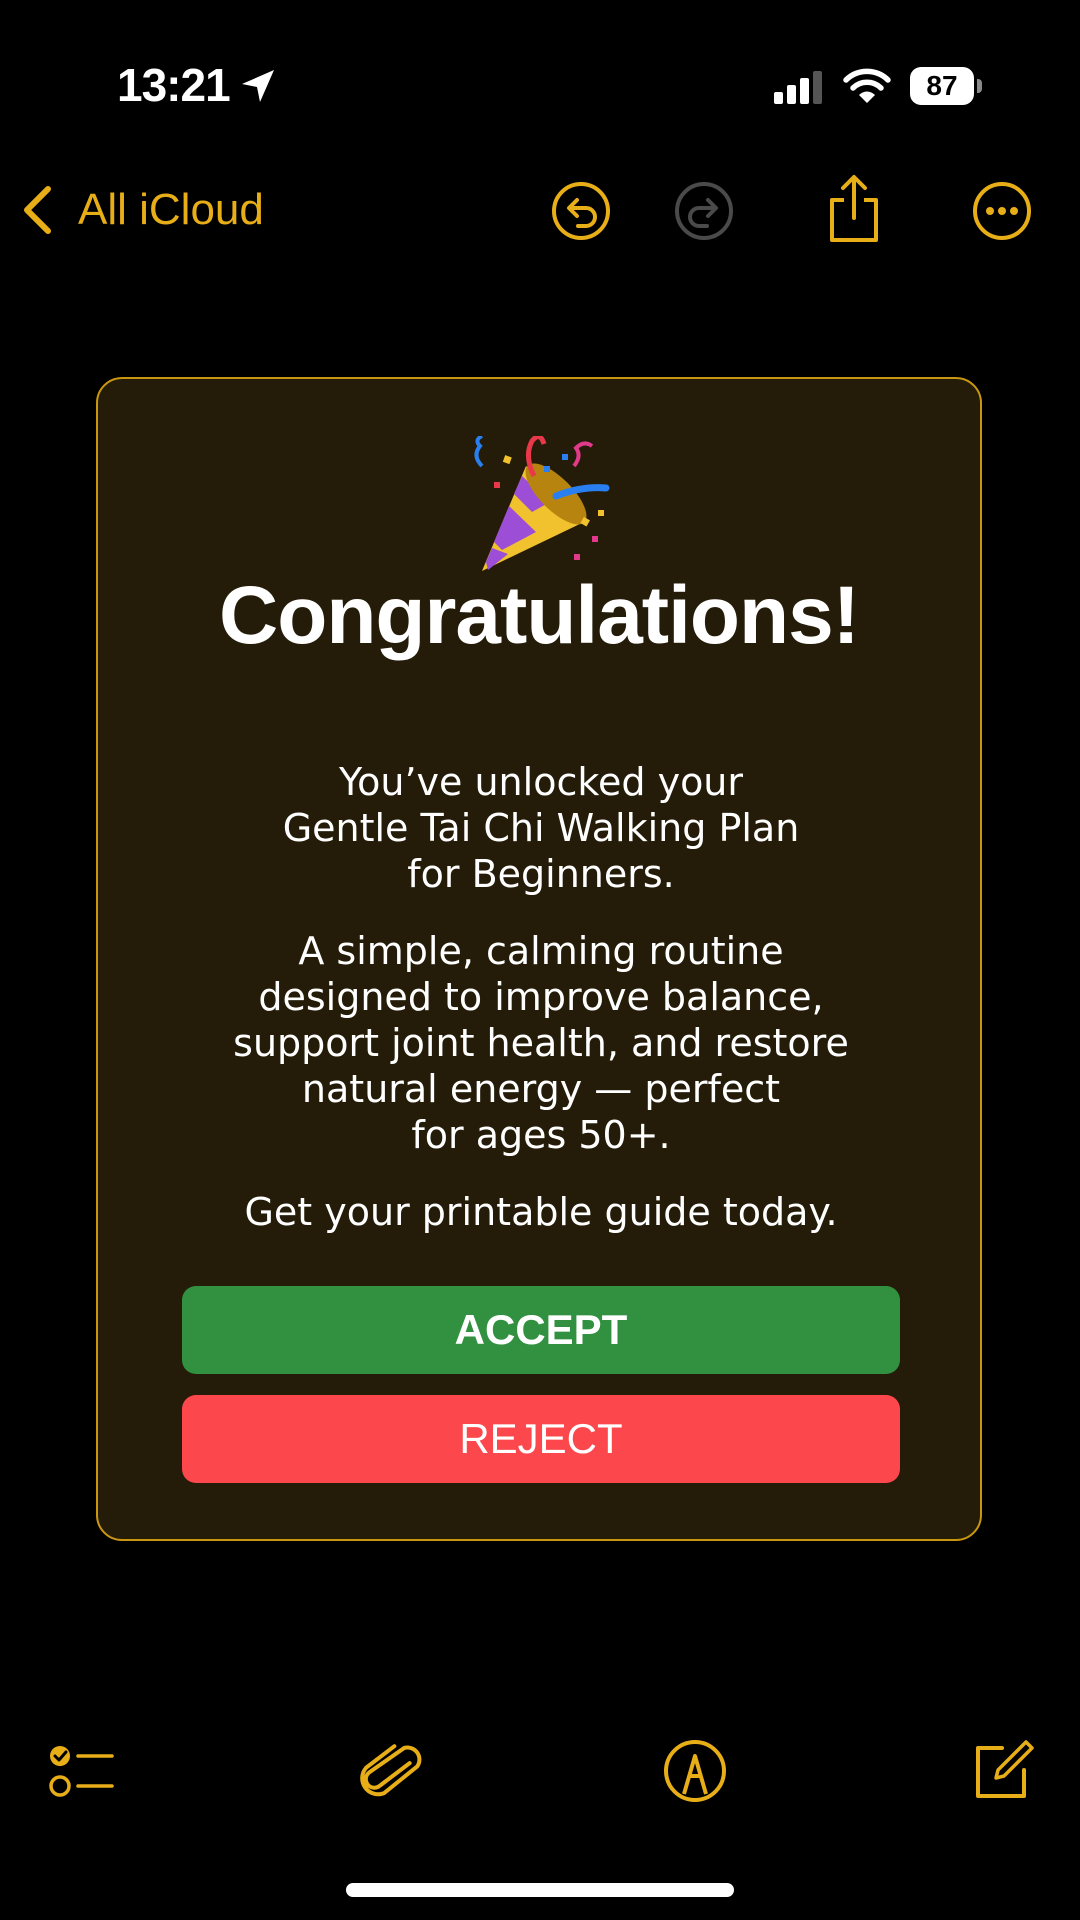  What do you see at coordinates (854, 209) in the screenshot?
I see `share-icon` at bounding box center [854, 209].